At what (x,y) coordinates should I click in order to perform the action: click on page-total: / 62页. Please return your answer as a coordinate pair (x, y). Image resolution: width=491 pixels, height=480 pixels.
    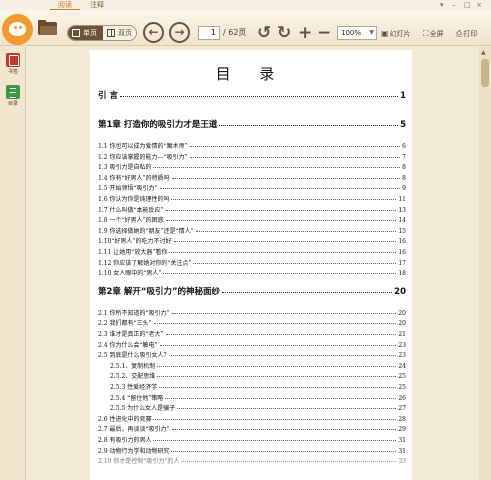
    Looking at the image, I should click on (235, 32).